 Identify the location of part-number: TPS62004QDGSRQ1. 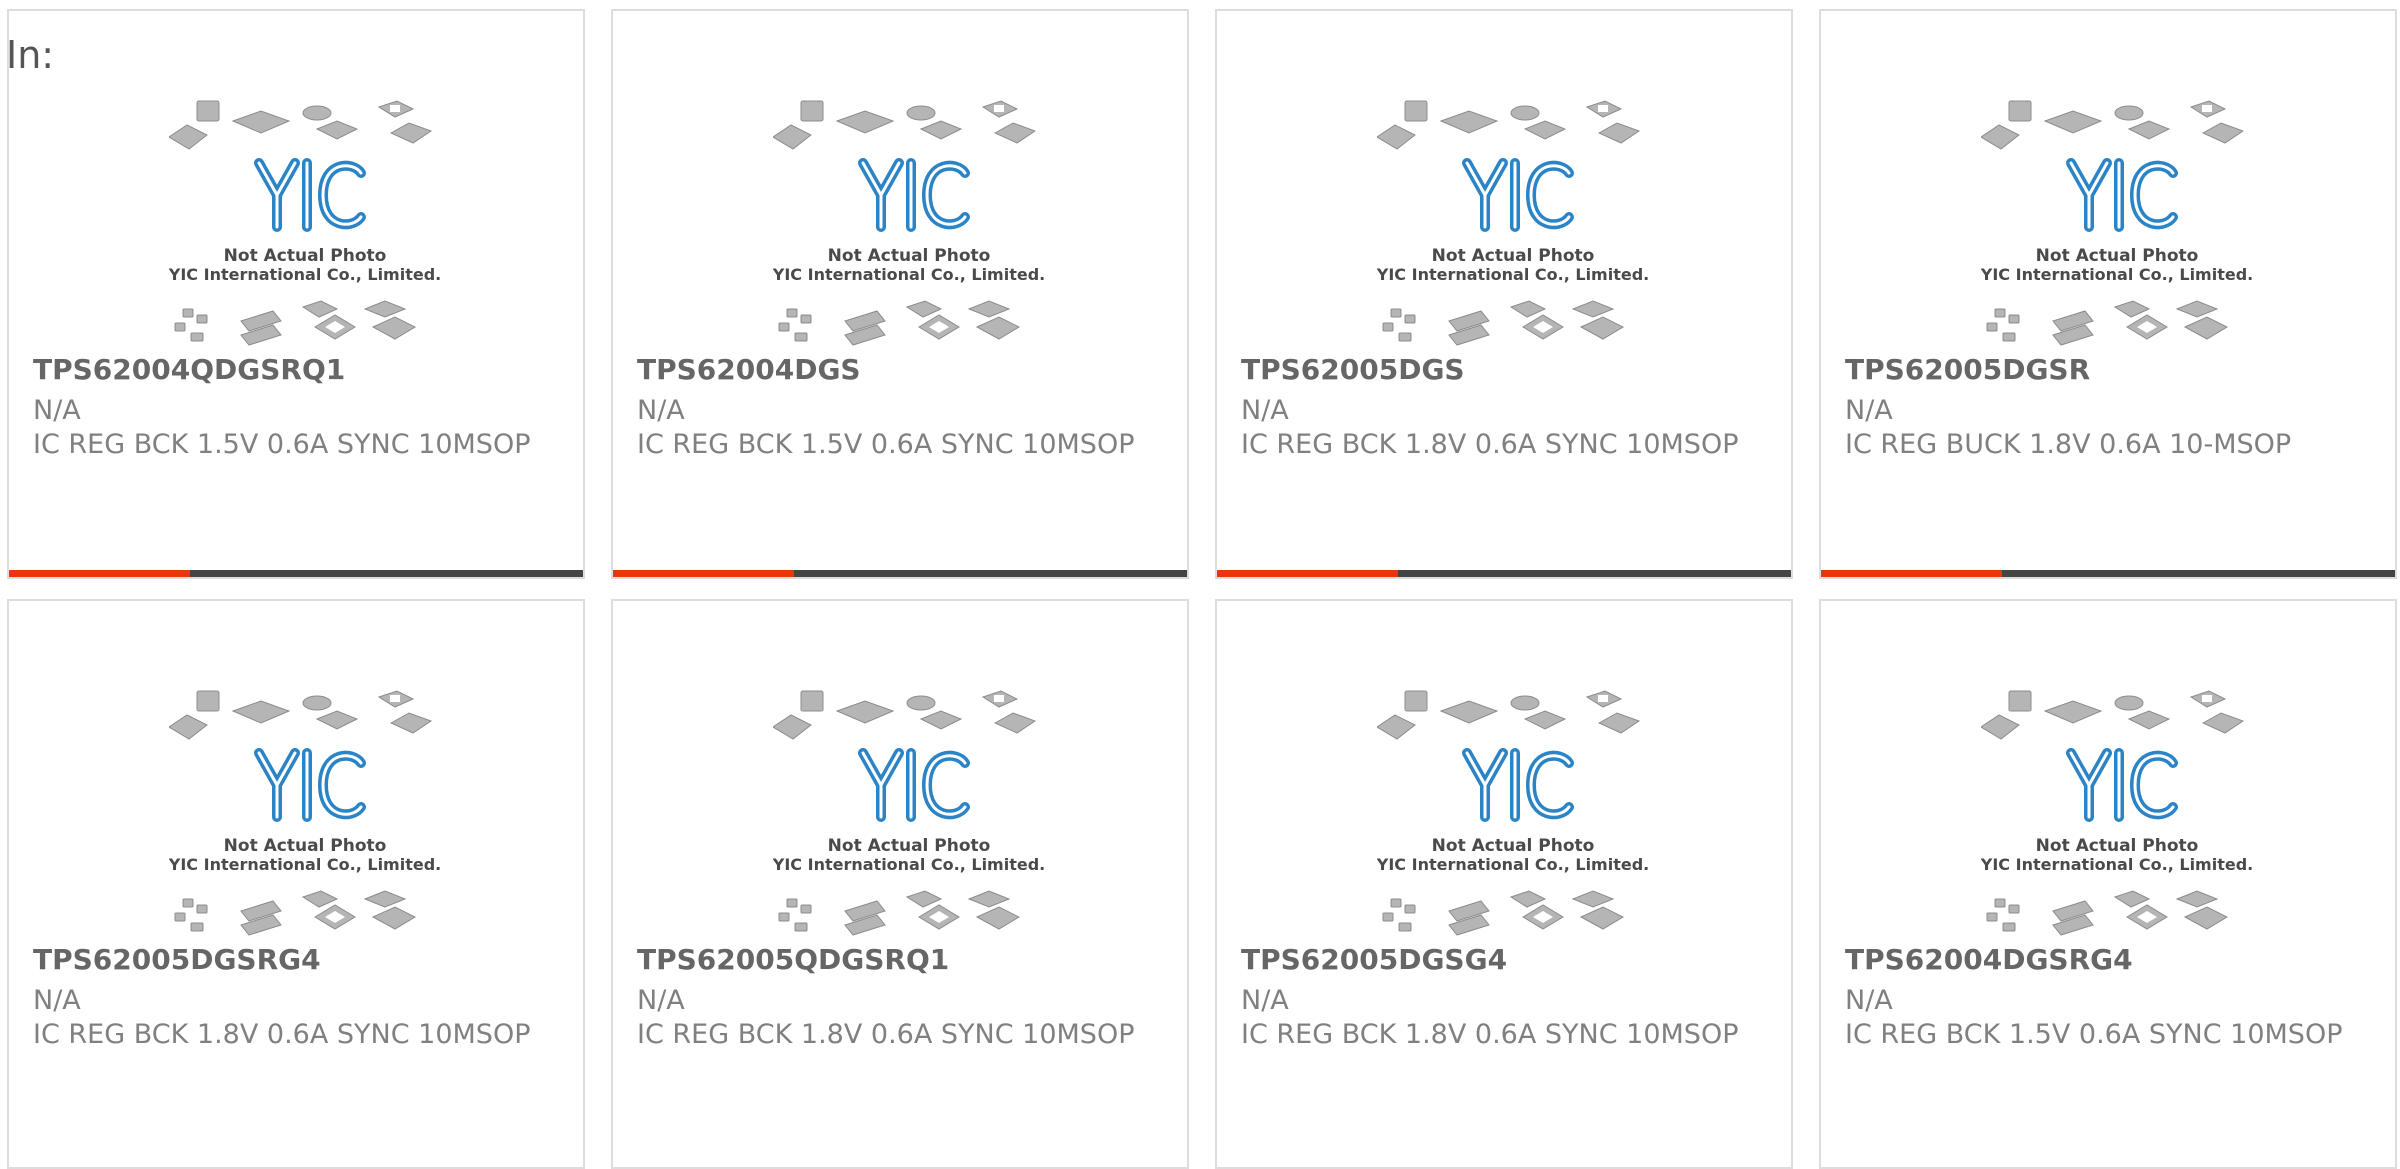
(189, 370).